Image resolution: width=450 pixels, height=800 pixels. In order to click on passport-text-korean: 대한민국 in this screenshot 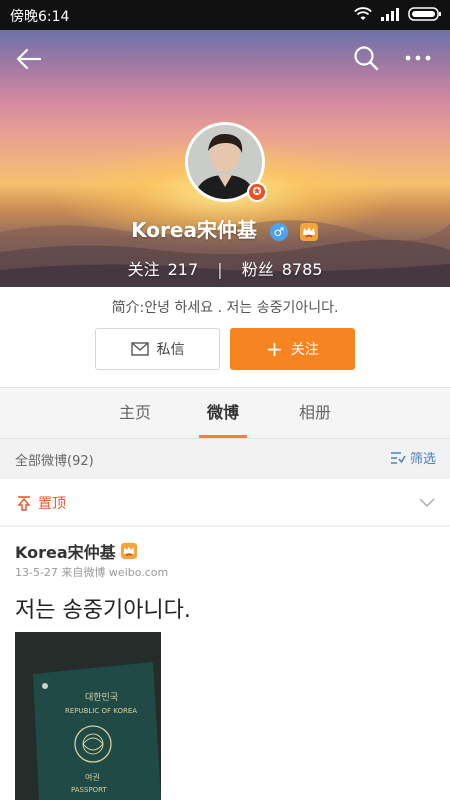, I will do `click(101, 697)`.